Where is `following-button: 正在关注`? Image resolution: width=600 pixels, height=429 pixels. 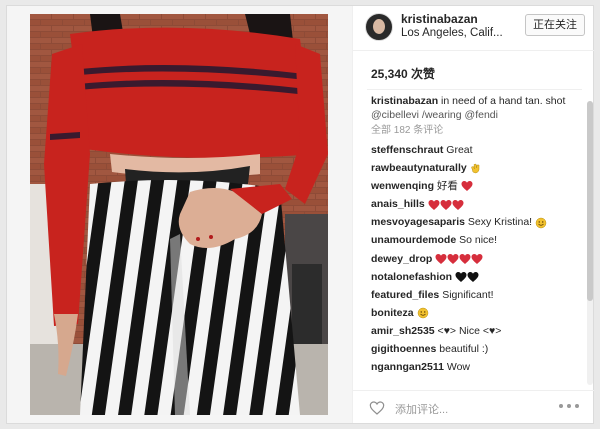
following-button: 正在关注 is located at coordinates (555, 25).